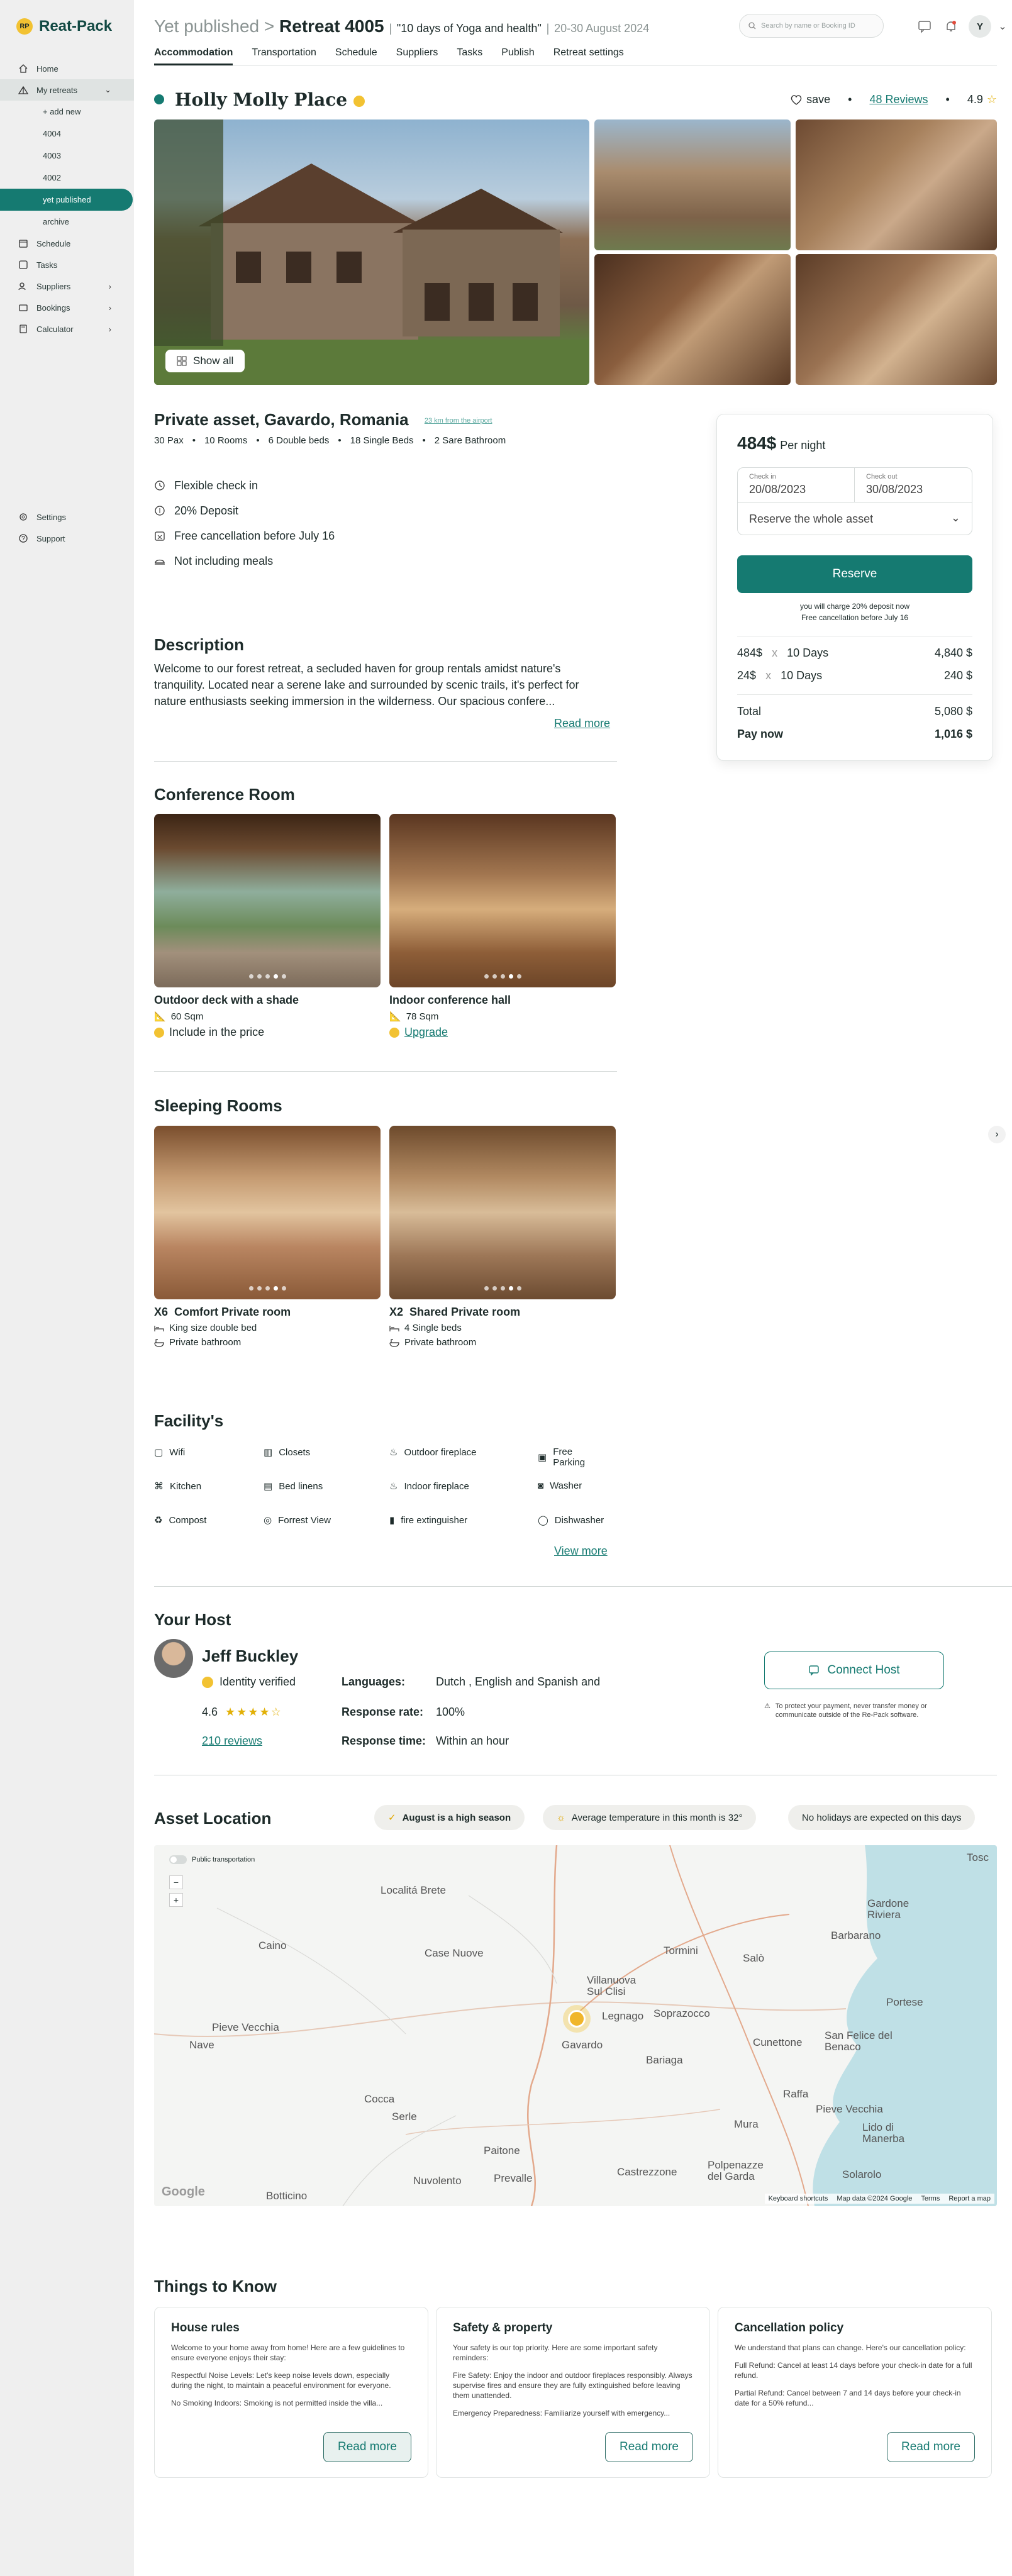  Describe the element at coordinates (470, 56) in the screenshot. I see `tab-tasks: Tasks` at that location.